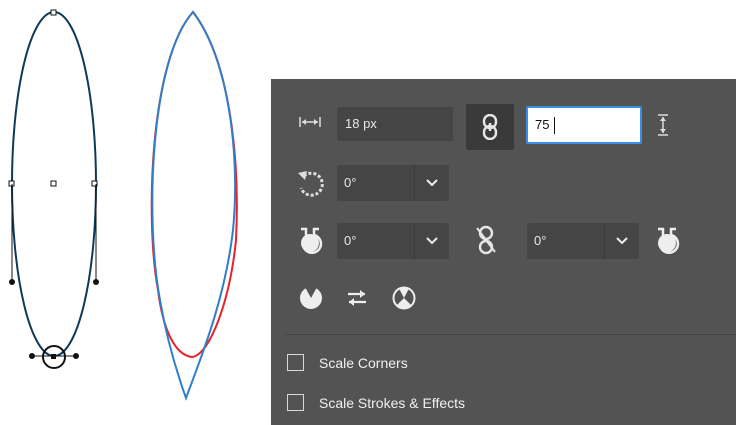  What do you see at coordinates (554, 125) in the screenshot?
I see `text-cursor` at bounding box center [554, 125].